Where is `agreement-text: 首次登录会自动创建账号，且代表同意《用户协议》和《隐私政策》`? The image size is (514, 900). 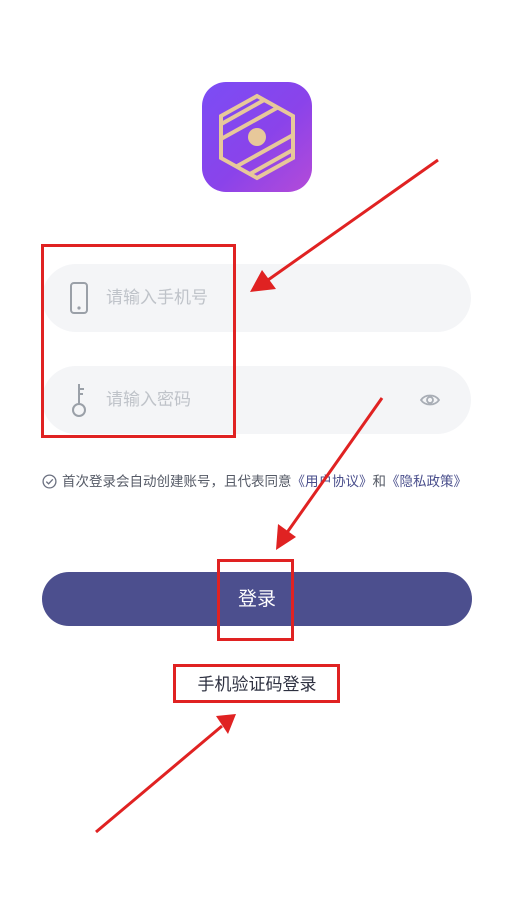 agreement-text: 首次登录会自动创建账号，且代表同意《用户协议》和《隐私政策》 is located at coordinates (257, 482).